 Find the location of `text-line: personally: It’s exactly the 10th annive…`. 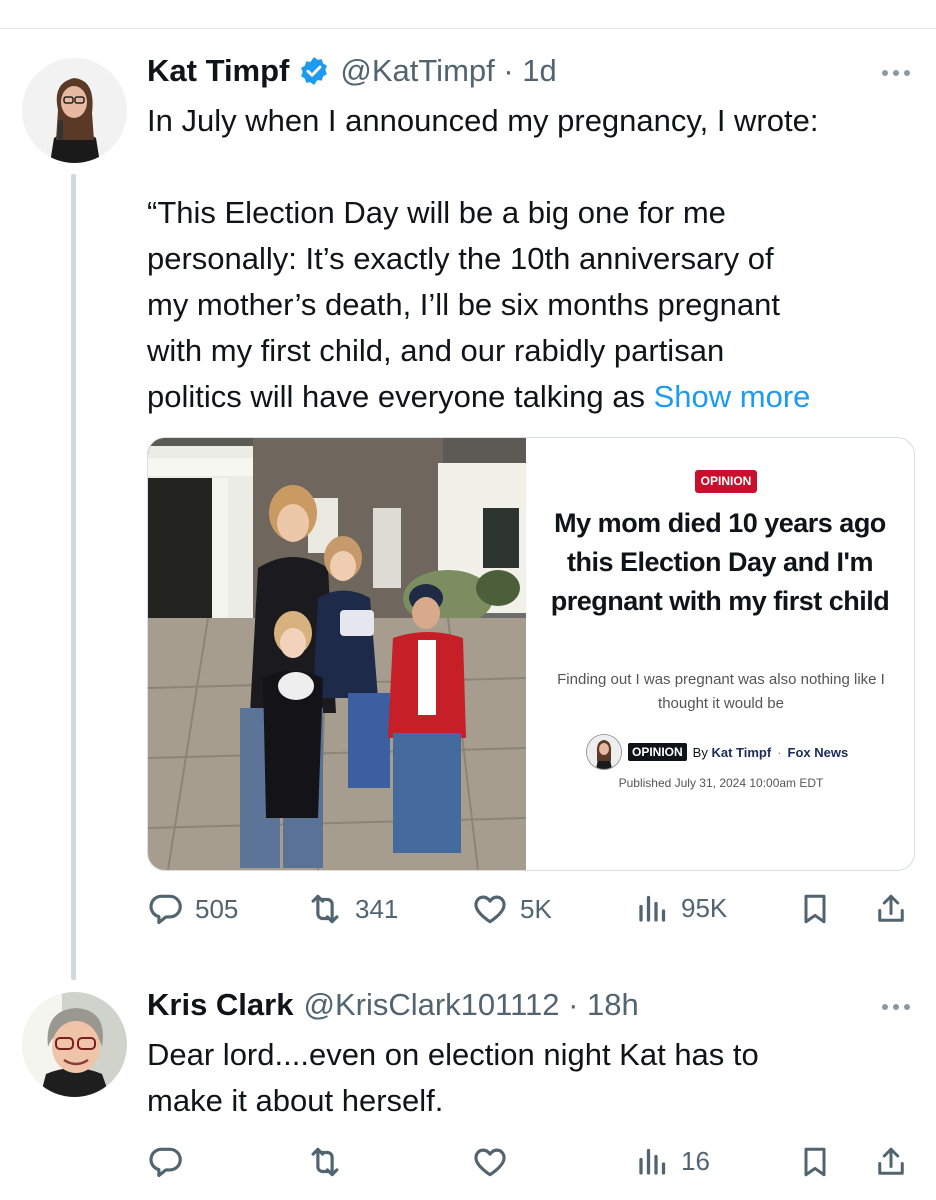

text-line: personally: It’s exactly the 10th annive… is located at coordinates (460, 258).